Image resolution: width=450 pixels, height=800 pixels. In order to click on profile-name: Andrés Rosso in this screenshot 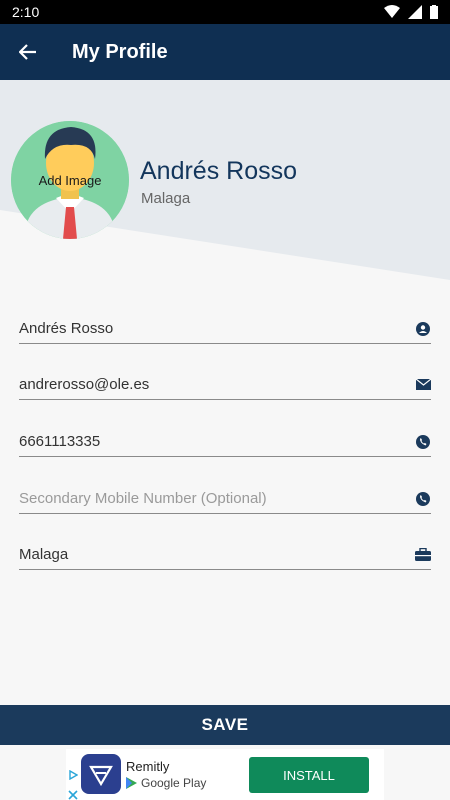, I will do `click(219, 171)`.